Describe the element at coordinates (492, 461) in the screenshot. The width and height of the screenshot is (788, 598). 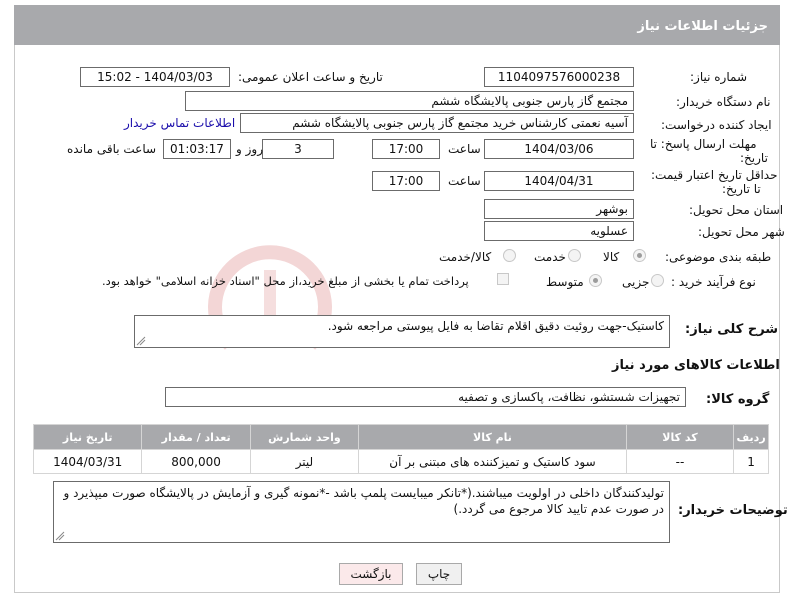
I see `cell-name: سود کاستیک و تمیزکننده های مبتنی بر آن` at that location.